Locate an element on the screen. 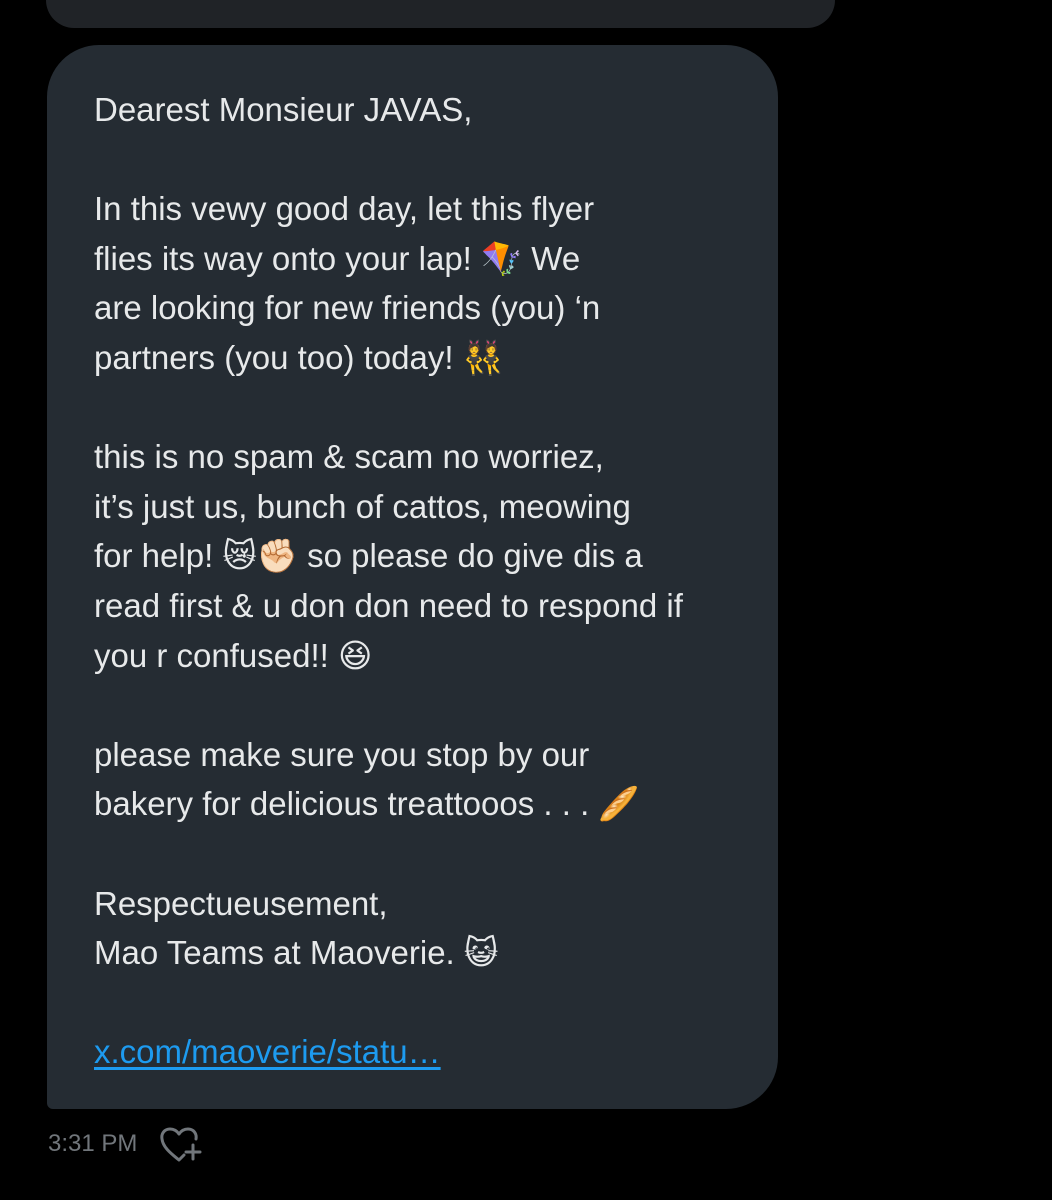  message-line: please make sure you stop by our is located at coordinates (342, 754).